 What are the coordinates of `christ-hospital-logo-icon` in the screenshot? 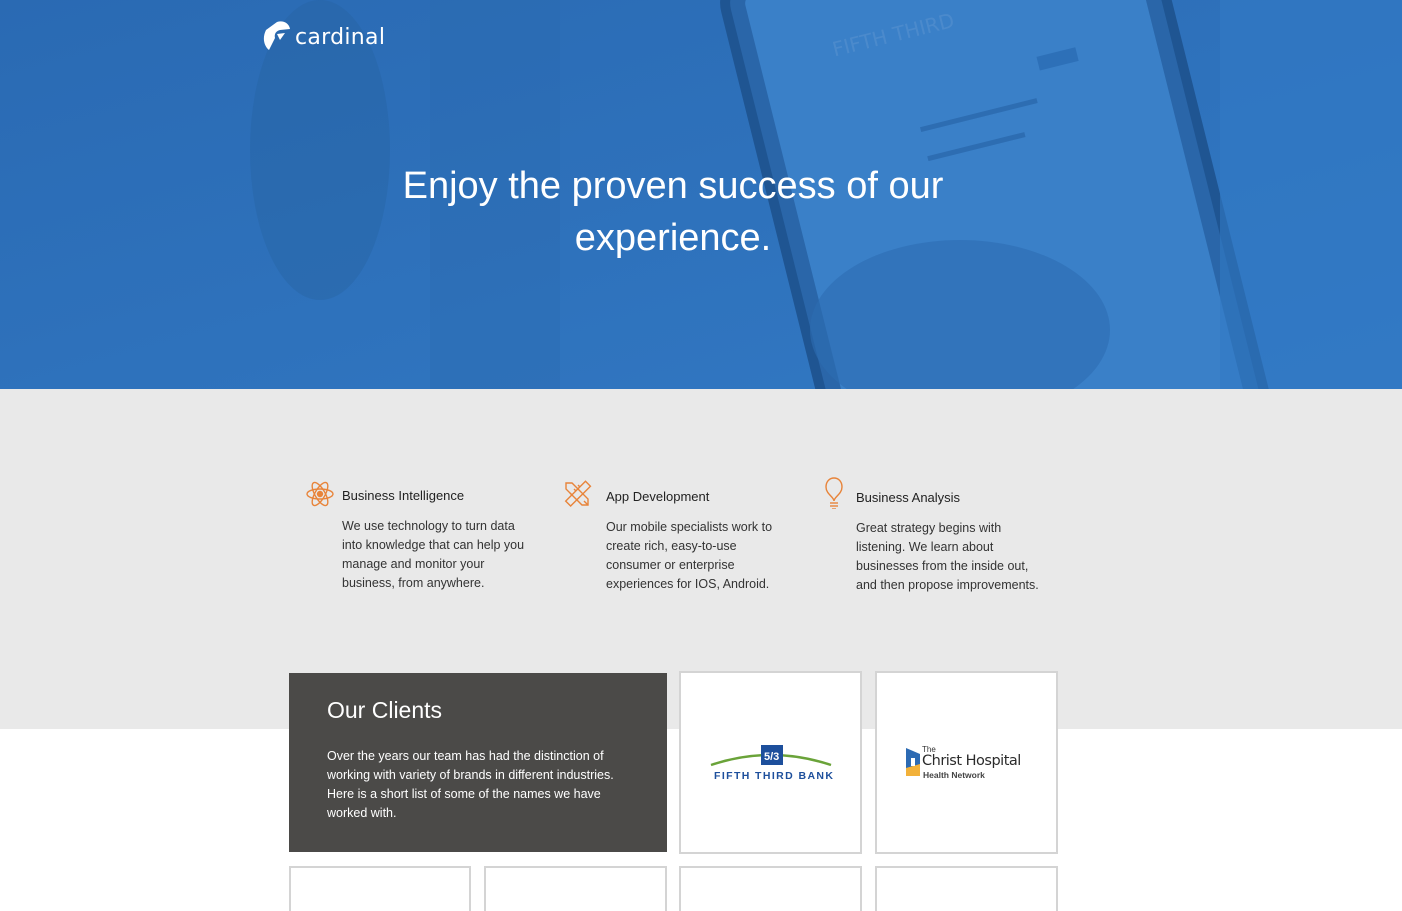 It's located at (913, 762).